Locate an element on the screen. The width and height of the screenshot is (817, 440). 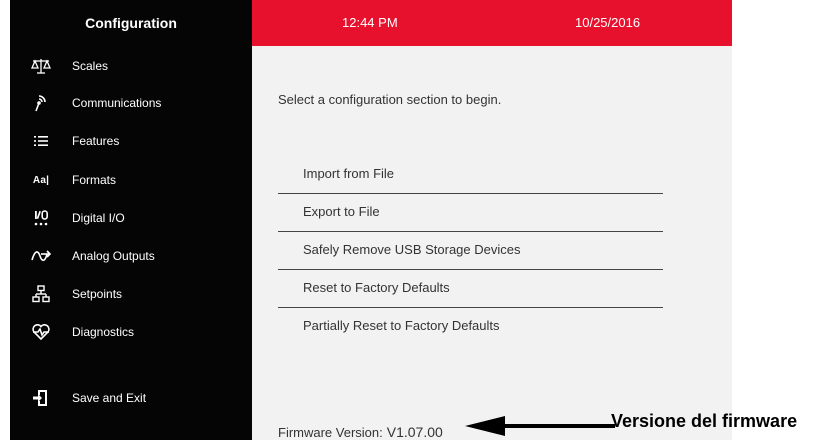
setpoints-icon is located at coordinates (41, 294).